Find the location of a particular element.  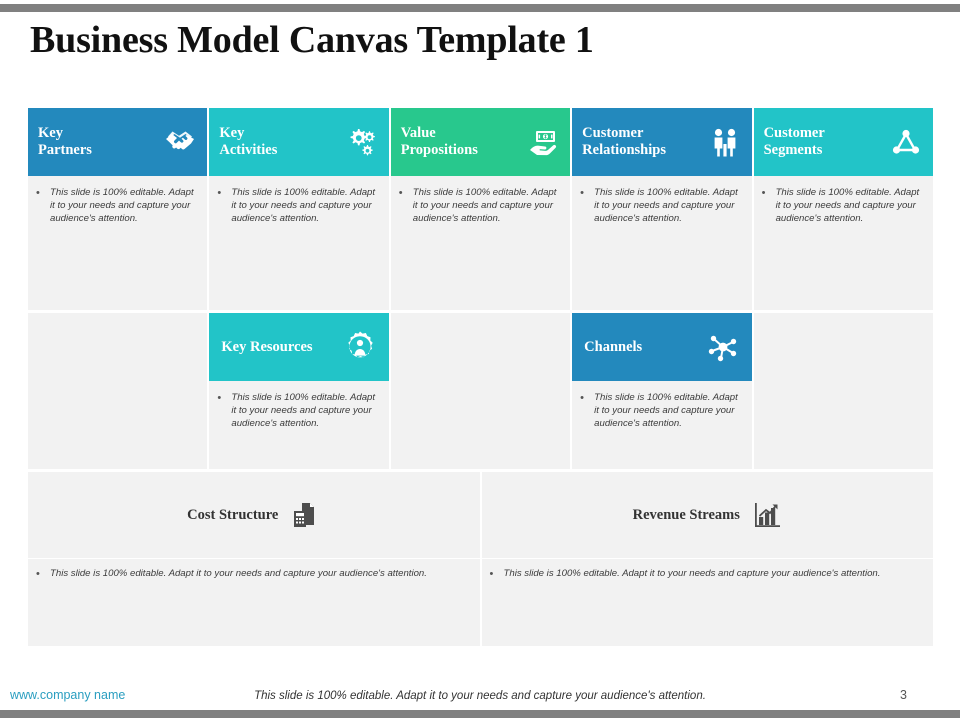

key-resources-title: Key Resources is located at coordinates (267, 346).